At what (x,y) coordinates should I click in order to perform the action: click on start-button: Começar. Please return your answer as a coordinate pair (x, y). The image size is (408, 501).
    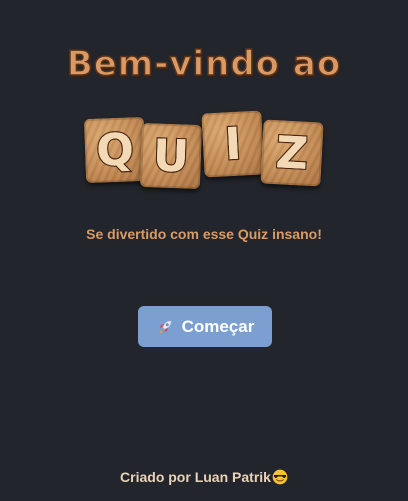
    Looking at the image, I should click on (205, 326).